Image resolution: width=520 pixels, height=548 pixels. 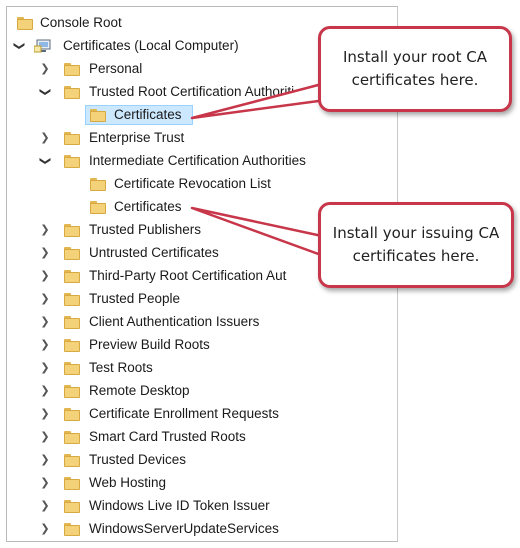 I want to click on tree-node-test-roots: ❯ Test Roots, so click(x=202, y=368).